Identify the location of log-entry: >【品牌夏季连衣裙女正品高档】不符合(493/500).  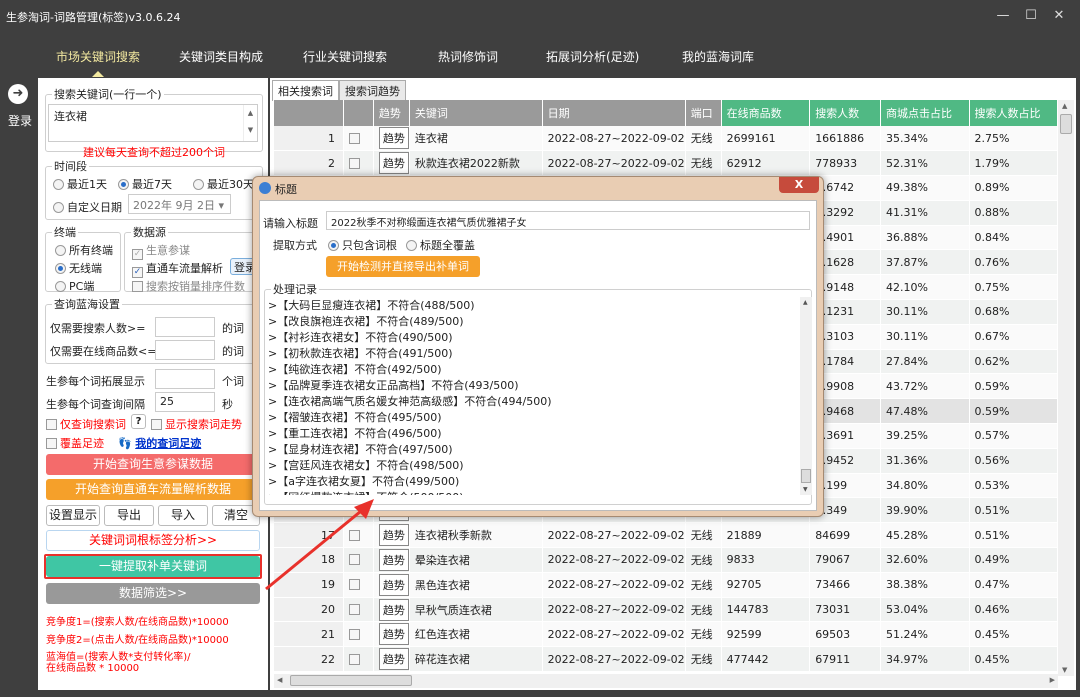
(534, 385).